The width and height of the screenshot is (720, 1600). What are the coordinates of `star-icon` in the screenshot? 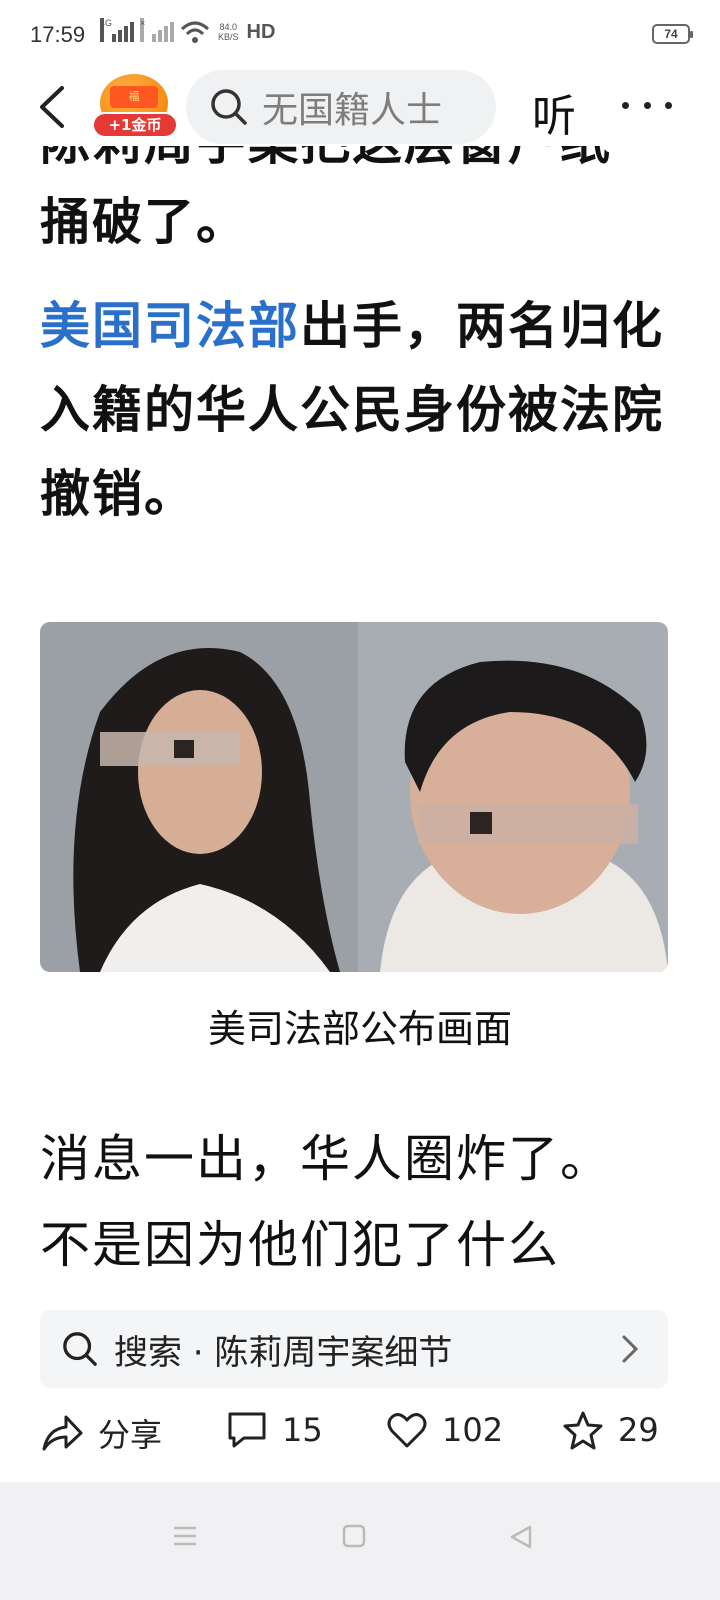 It's located at (583, 1430).